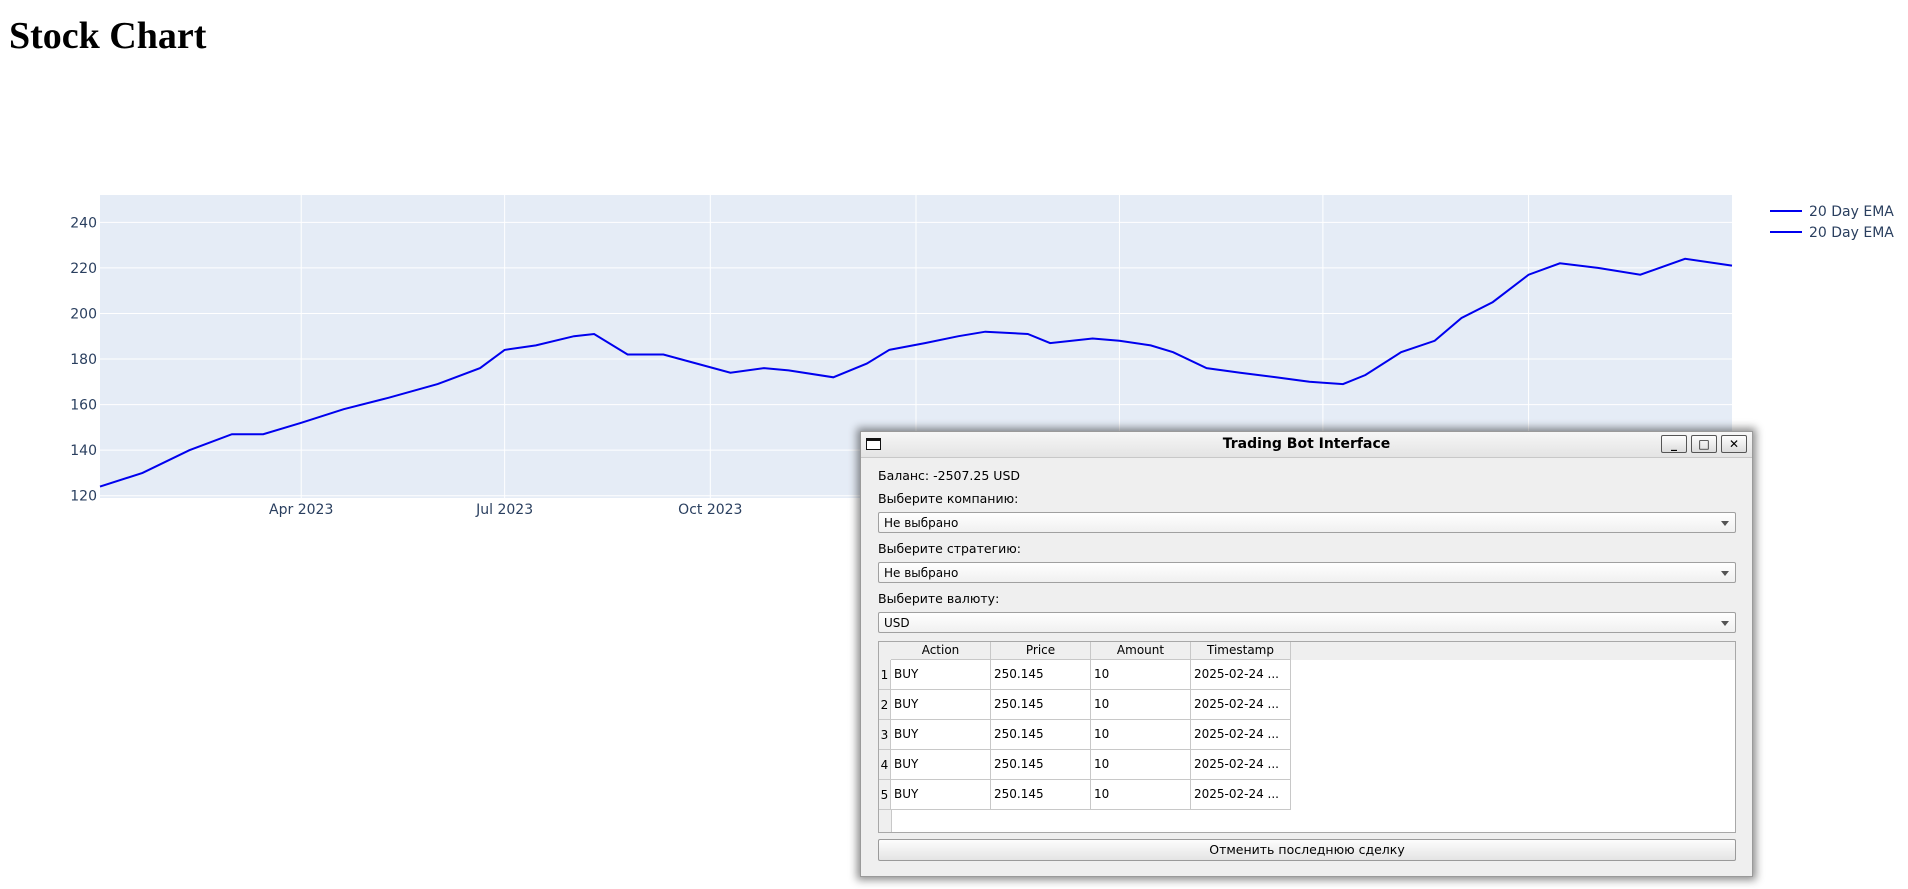  Describe the element at coordinates (83, 314) in the screenshot. I see `y-tick-label: 200` at that location.